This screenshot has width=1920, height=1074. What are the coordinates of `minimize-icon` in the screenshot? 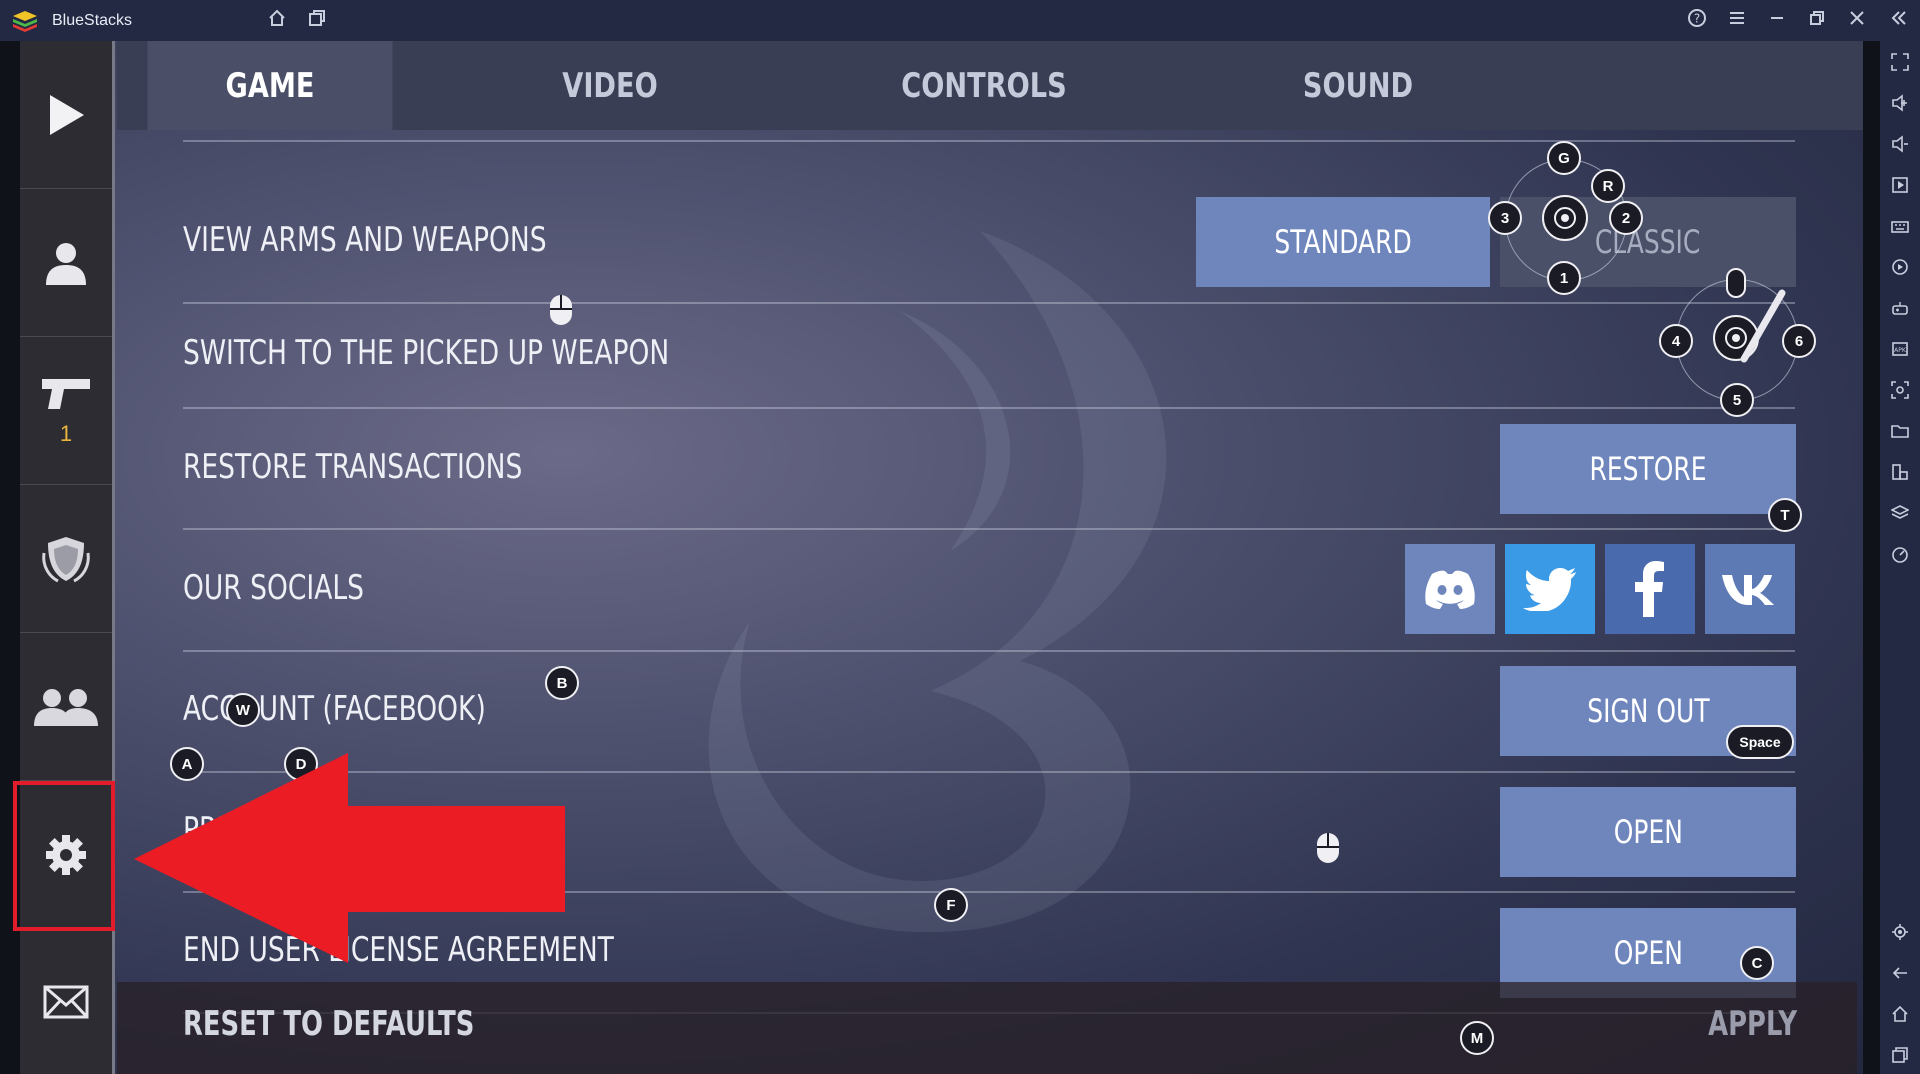 It's located at (1777, 21).